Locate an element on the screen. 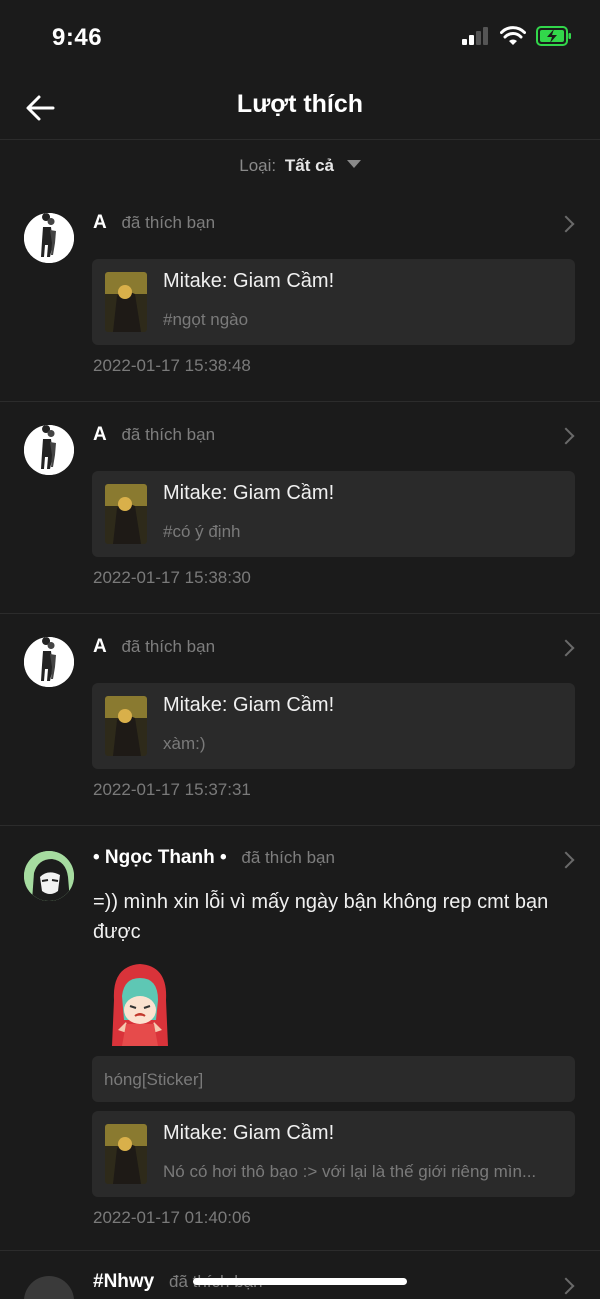  post-tag: #ngọt ngào is located at coordinates (206, 319).